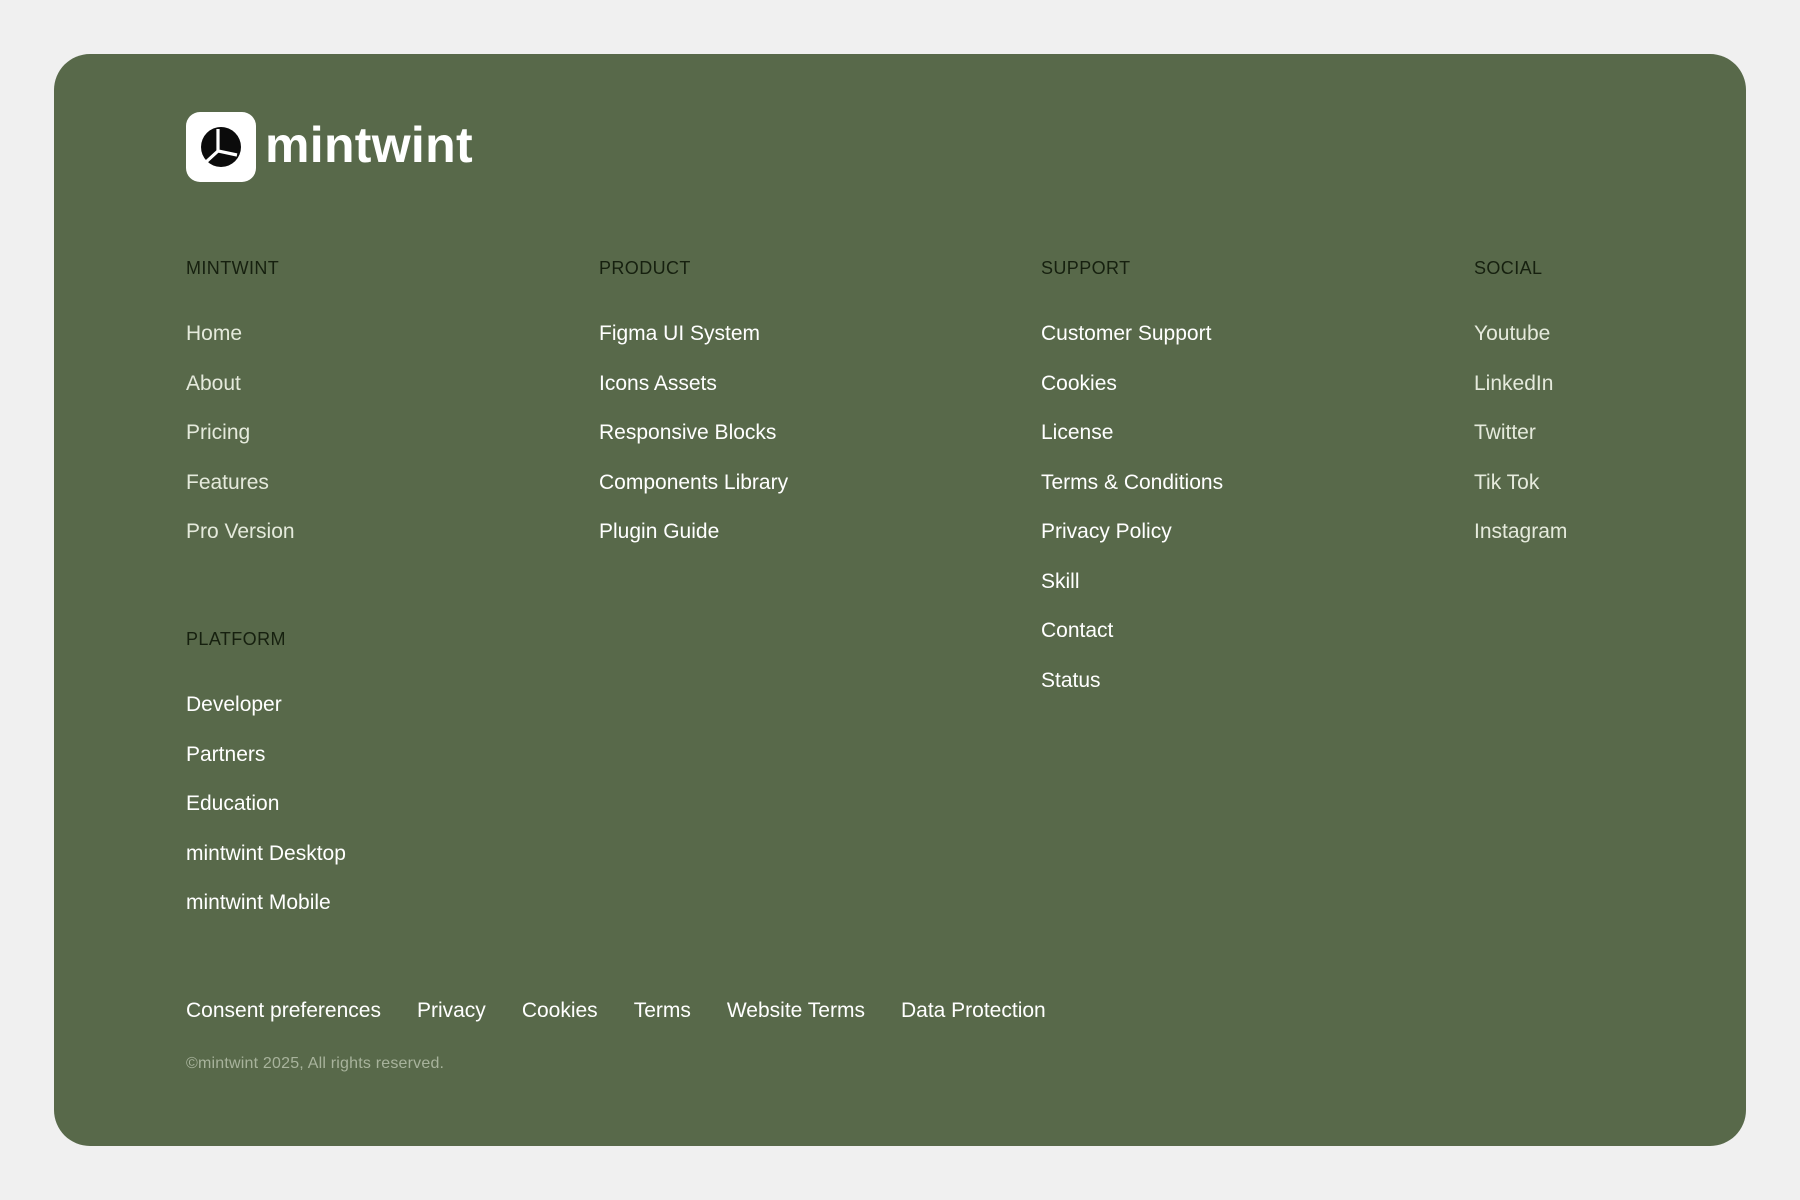 This screenshot has width=1800, height=1200. I want to click on list-item: Privacy Policy, so click(1132, 542).